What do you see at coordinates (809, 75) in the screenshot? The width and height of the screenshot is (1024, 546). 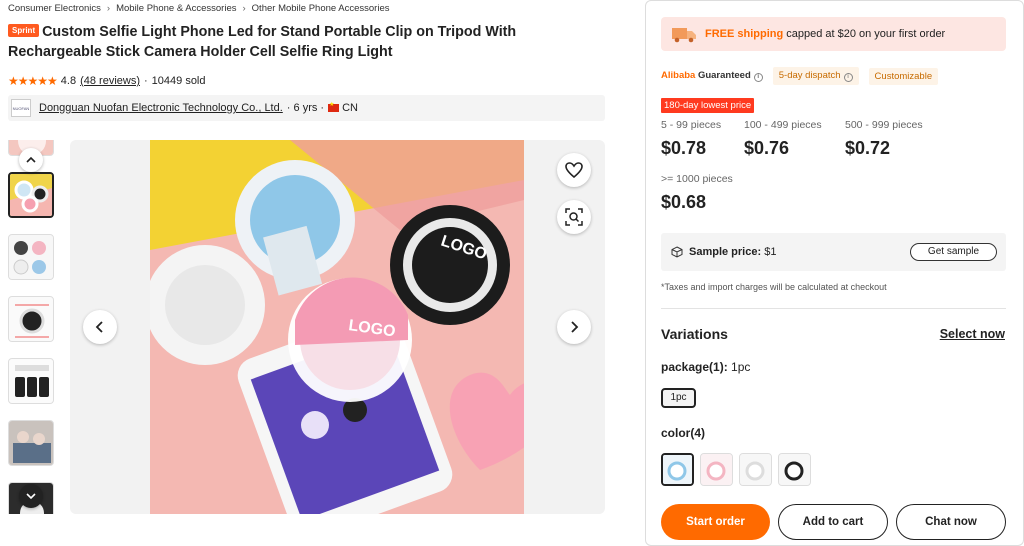 I see `dispatch-text: 5-day dispatch` at bounding box center [809, 75].